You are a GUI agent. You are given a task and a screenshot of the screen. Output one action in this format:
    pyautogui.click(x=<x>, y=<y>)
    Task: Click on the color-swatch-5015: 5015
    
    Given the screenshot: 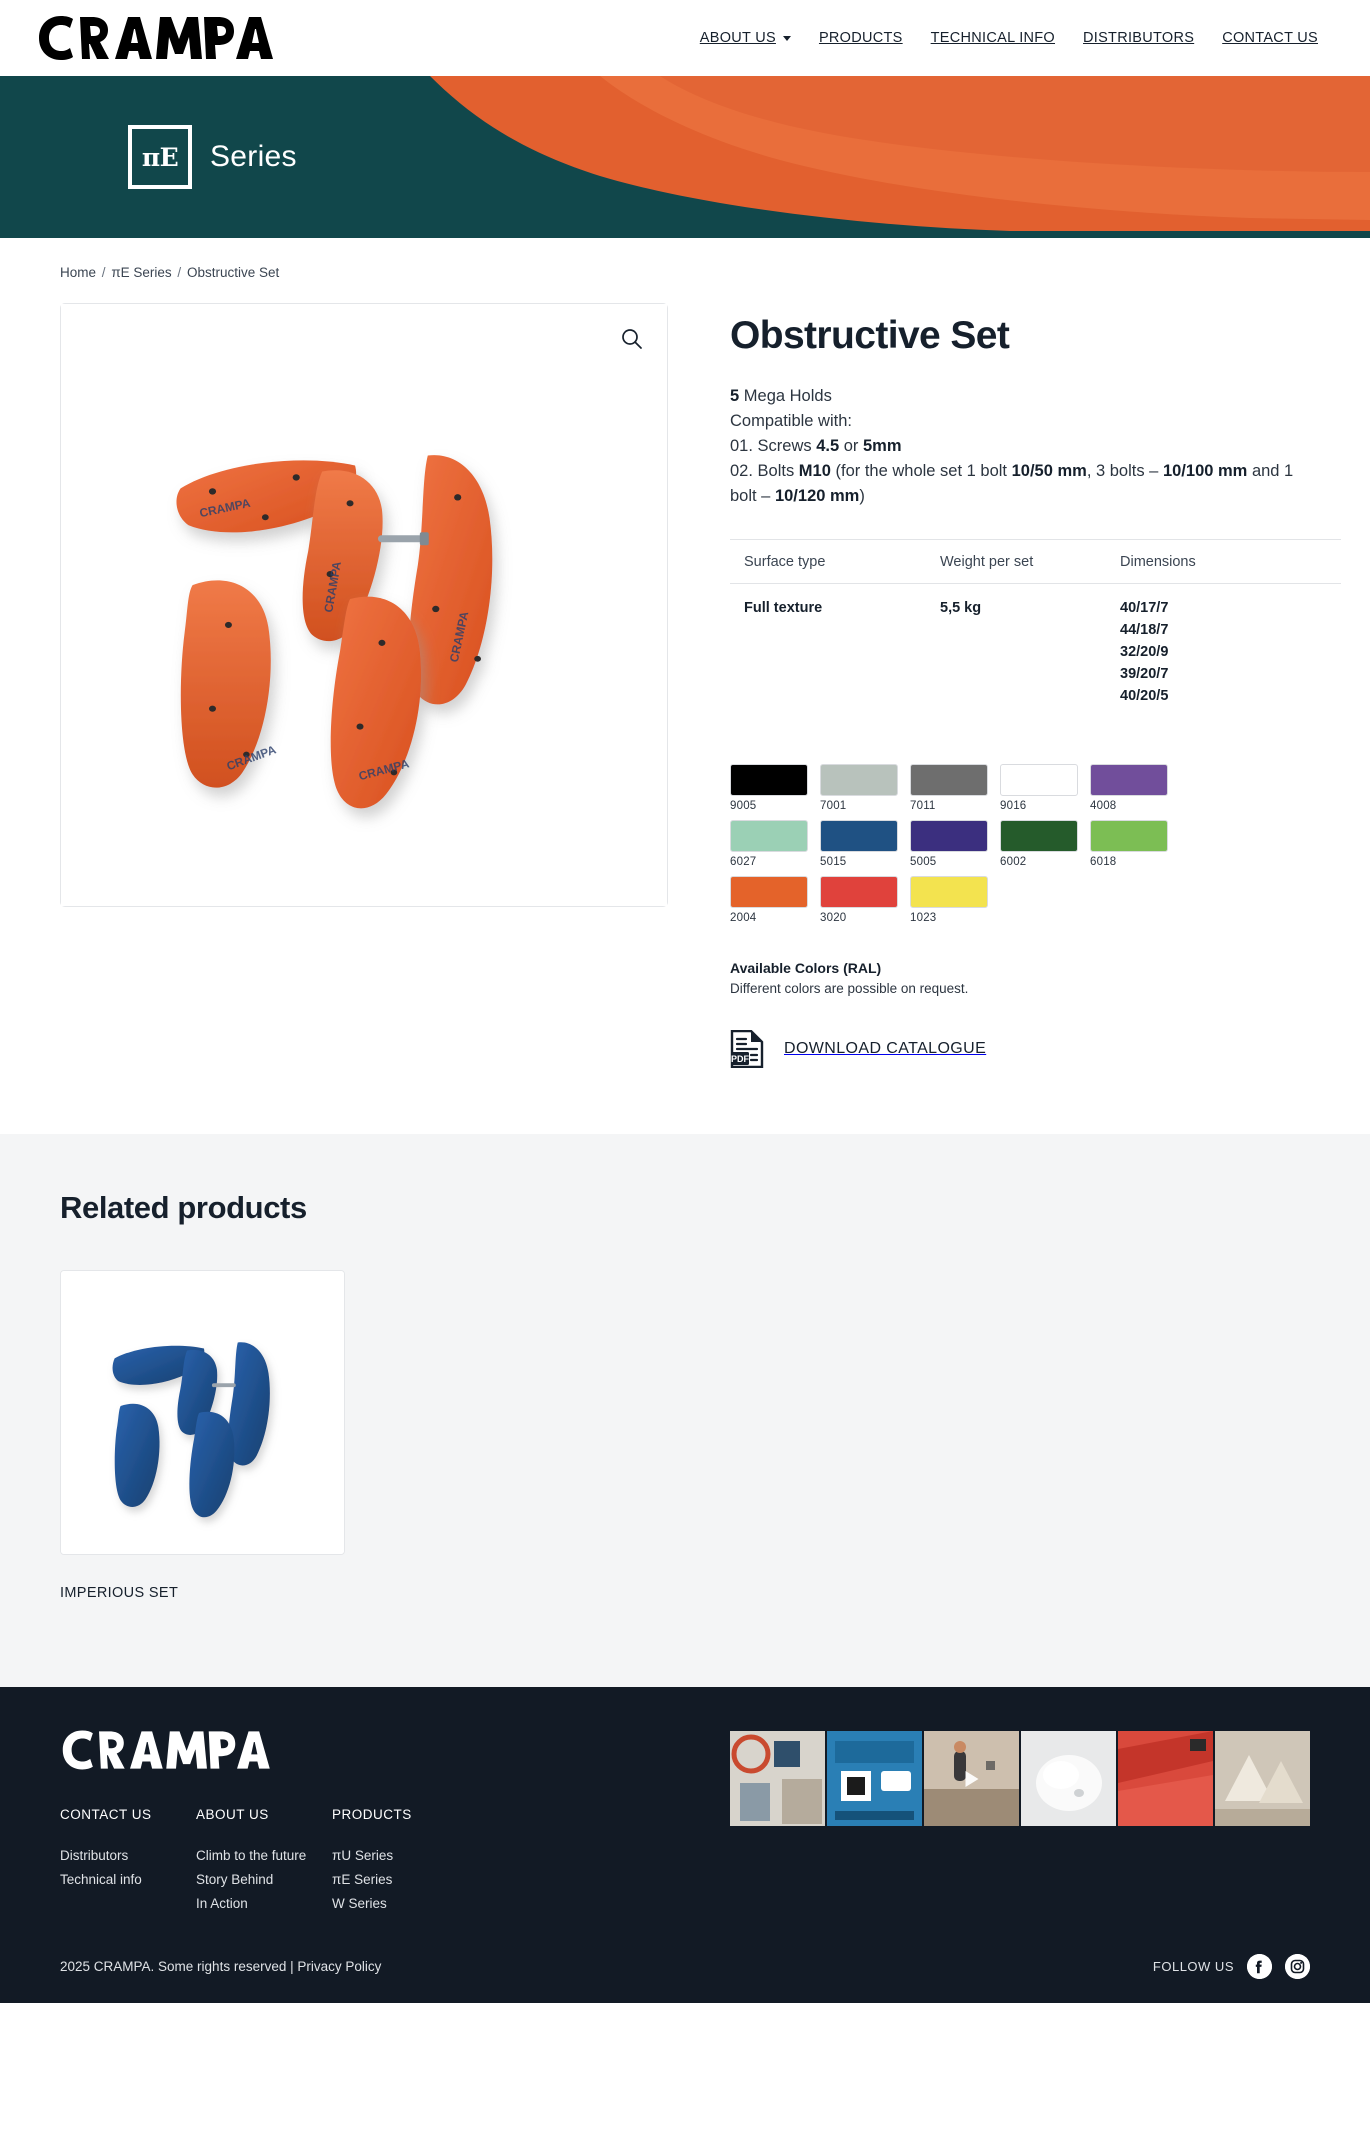 What is the action you would take?
    pyautogui.click(x=859, y=844)
    